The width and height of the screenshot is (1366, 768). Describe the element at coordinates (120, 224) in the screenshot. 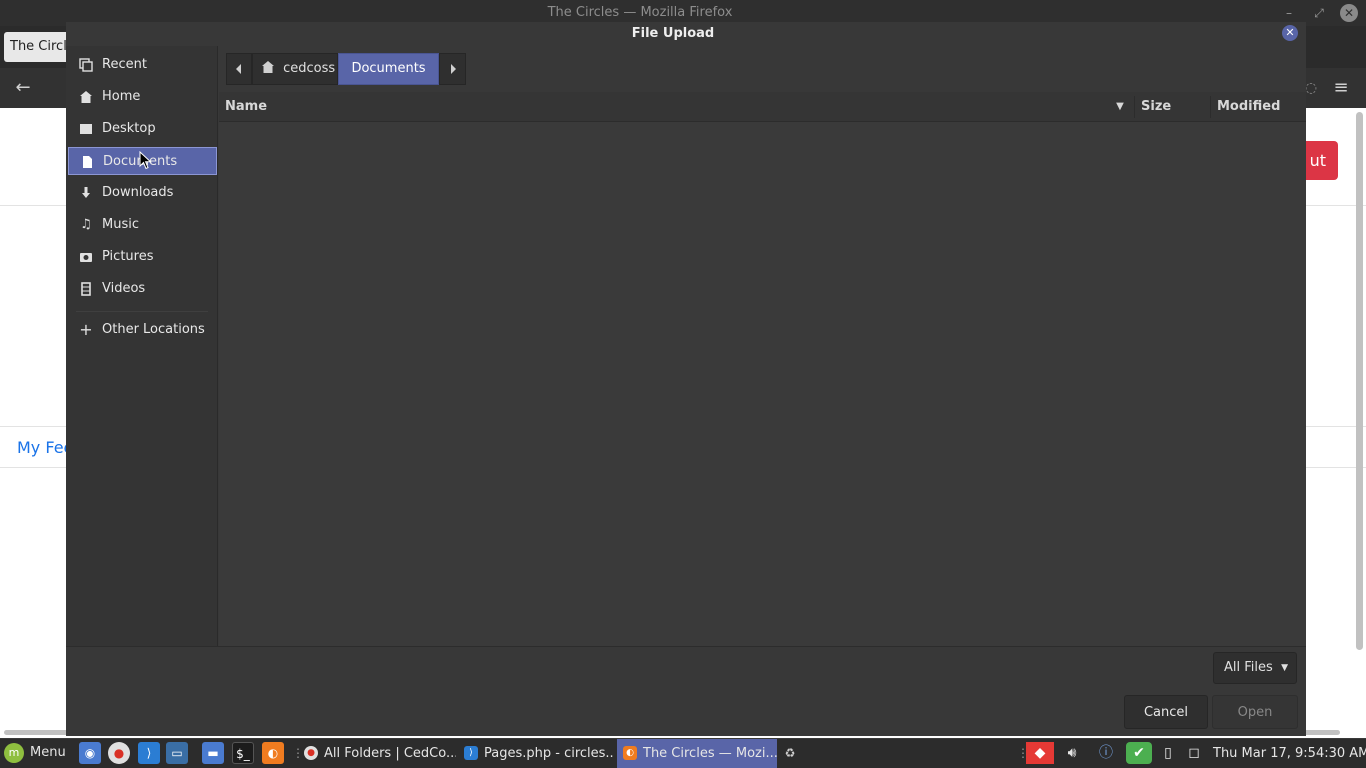

I see `sidebar-item-label: Music` at that location.